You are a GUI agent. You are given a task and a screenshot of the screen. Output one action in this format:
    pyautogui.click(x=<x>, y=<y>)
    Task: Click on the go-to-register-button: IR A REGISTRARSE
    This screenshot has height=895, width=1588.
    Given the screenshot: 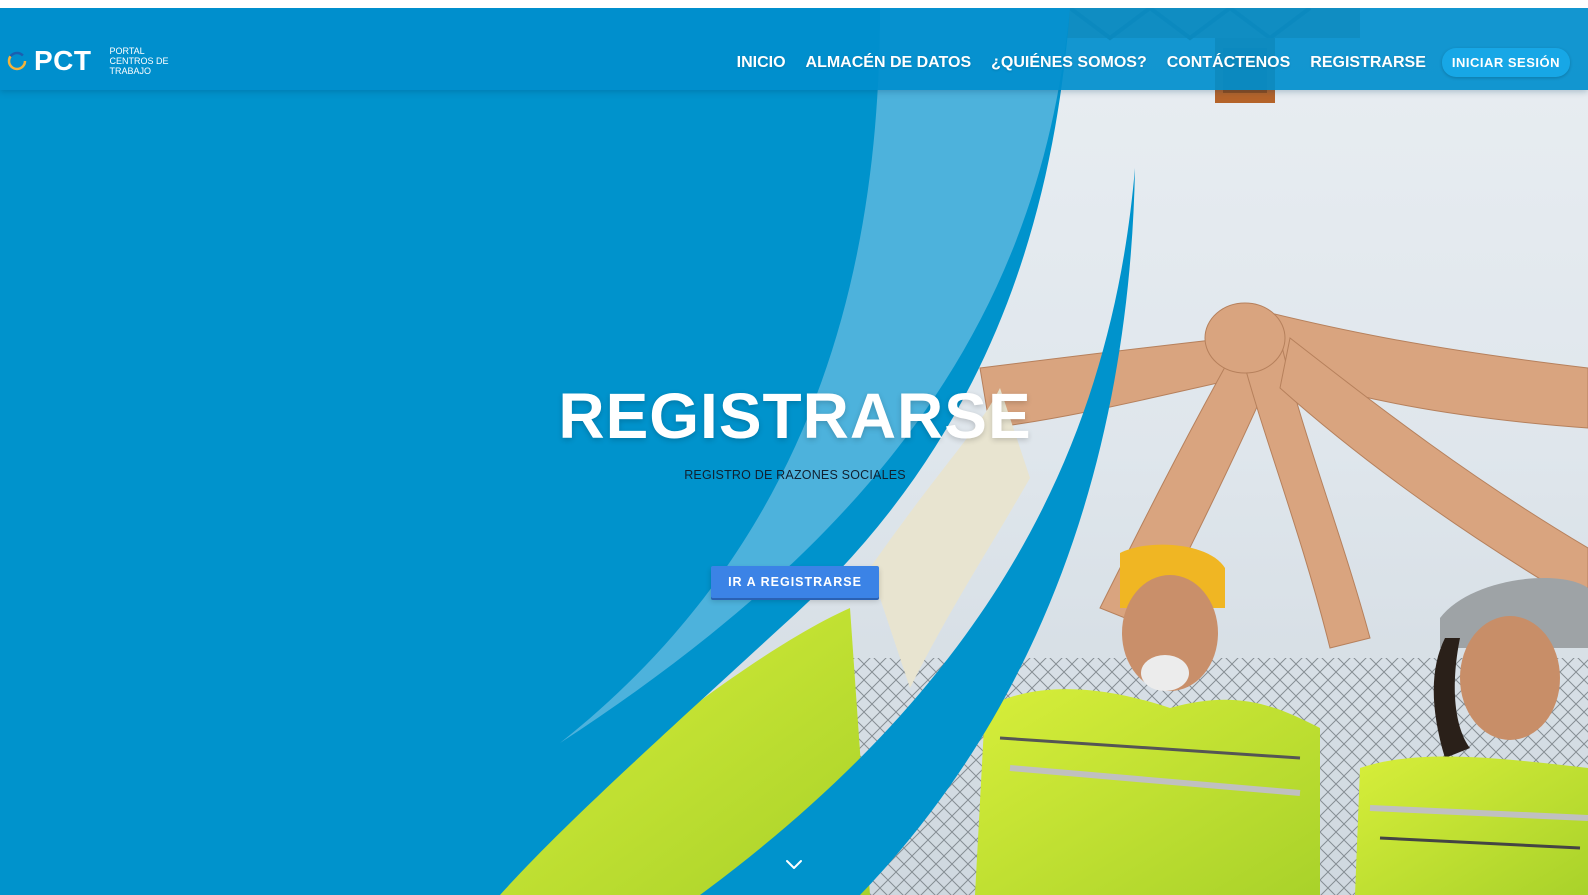 What is the action you would take?
    pyautogui.click(x=795, y=582)
    